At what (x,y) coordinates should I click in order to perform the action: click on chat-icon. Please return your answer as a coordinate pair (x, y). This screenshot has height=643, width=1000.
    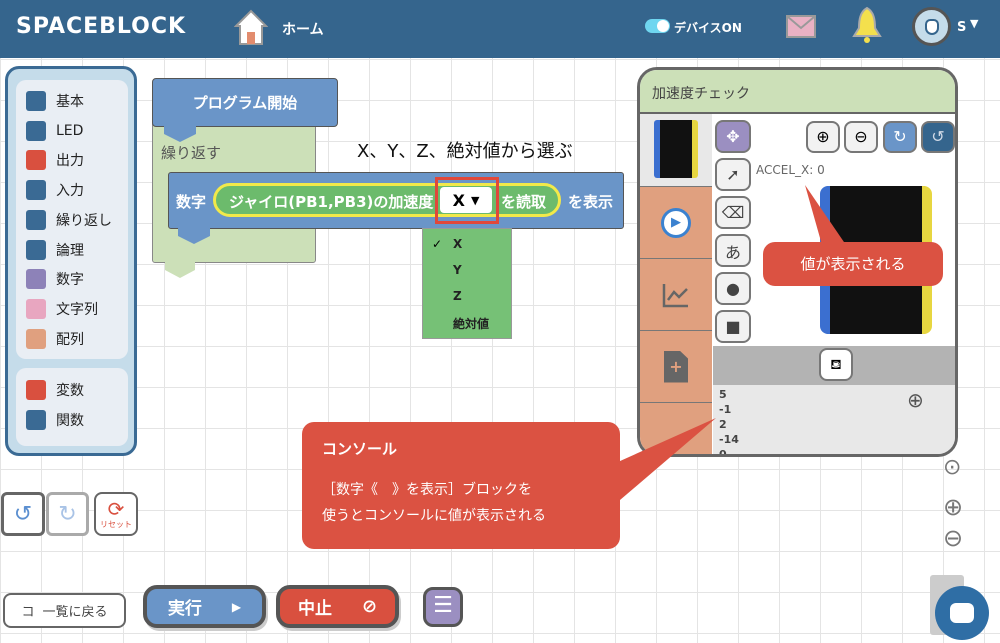
    Looking at the image, I should click on (962, 613).